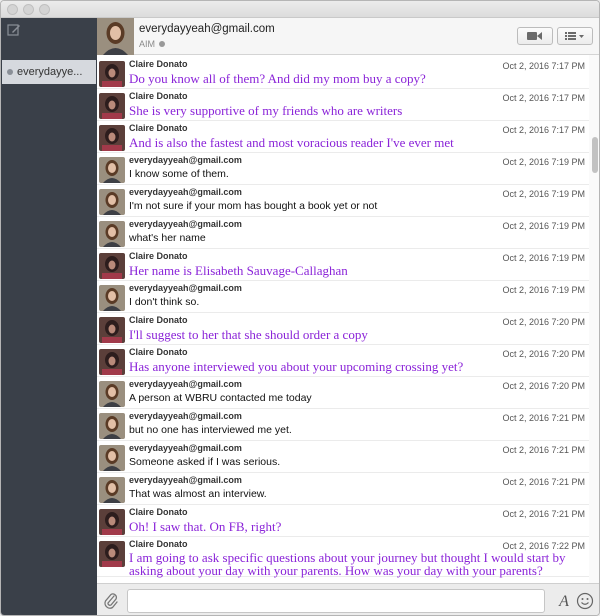 The width and height of the screenshot is (600, 616). I want to click on message-input, so click(336, 601).